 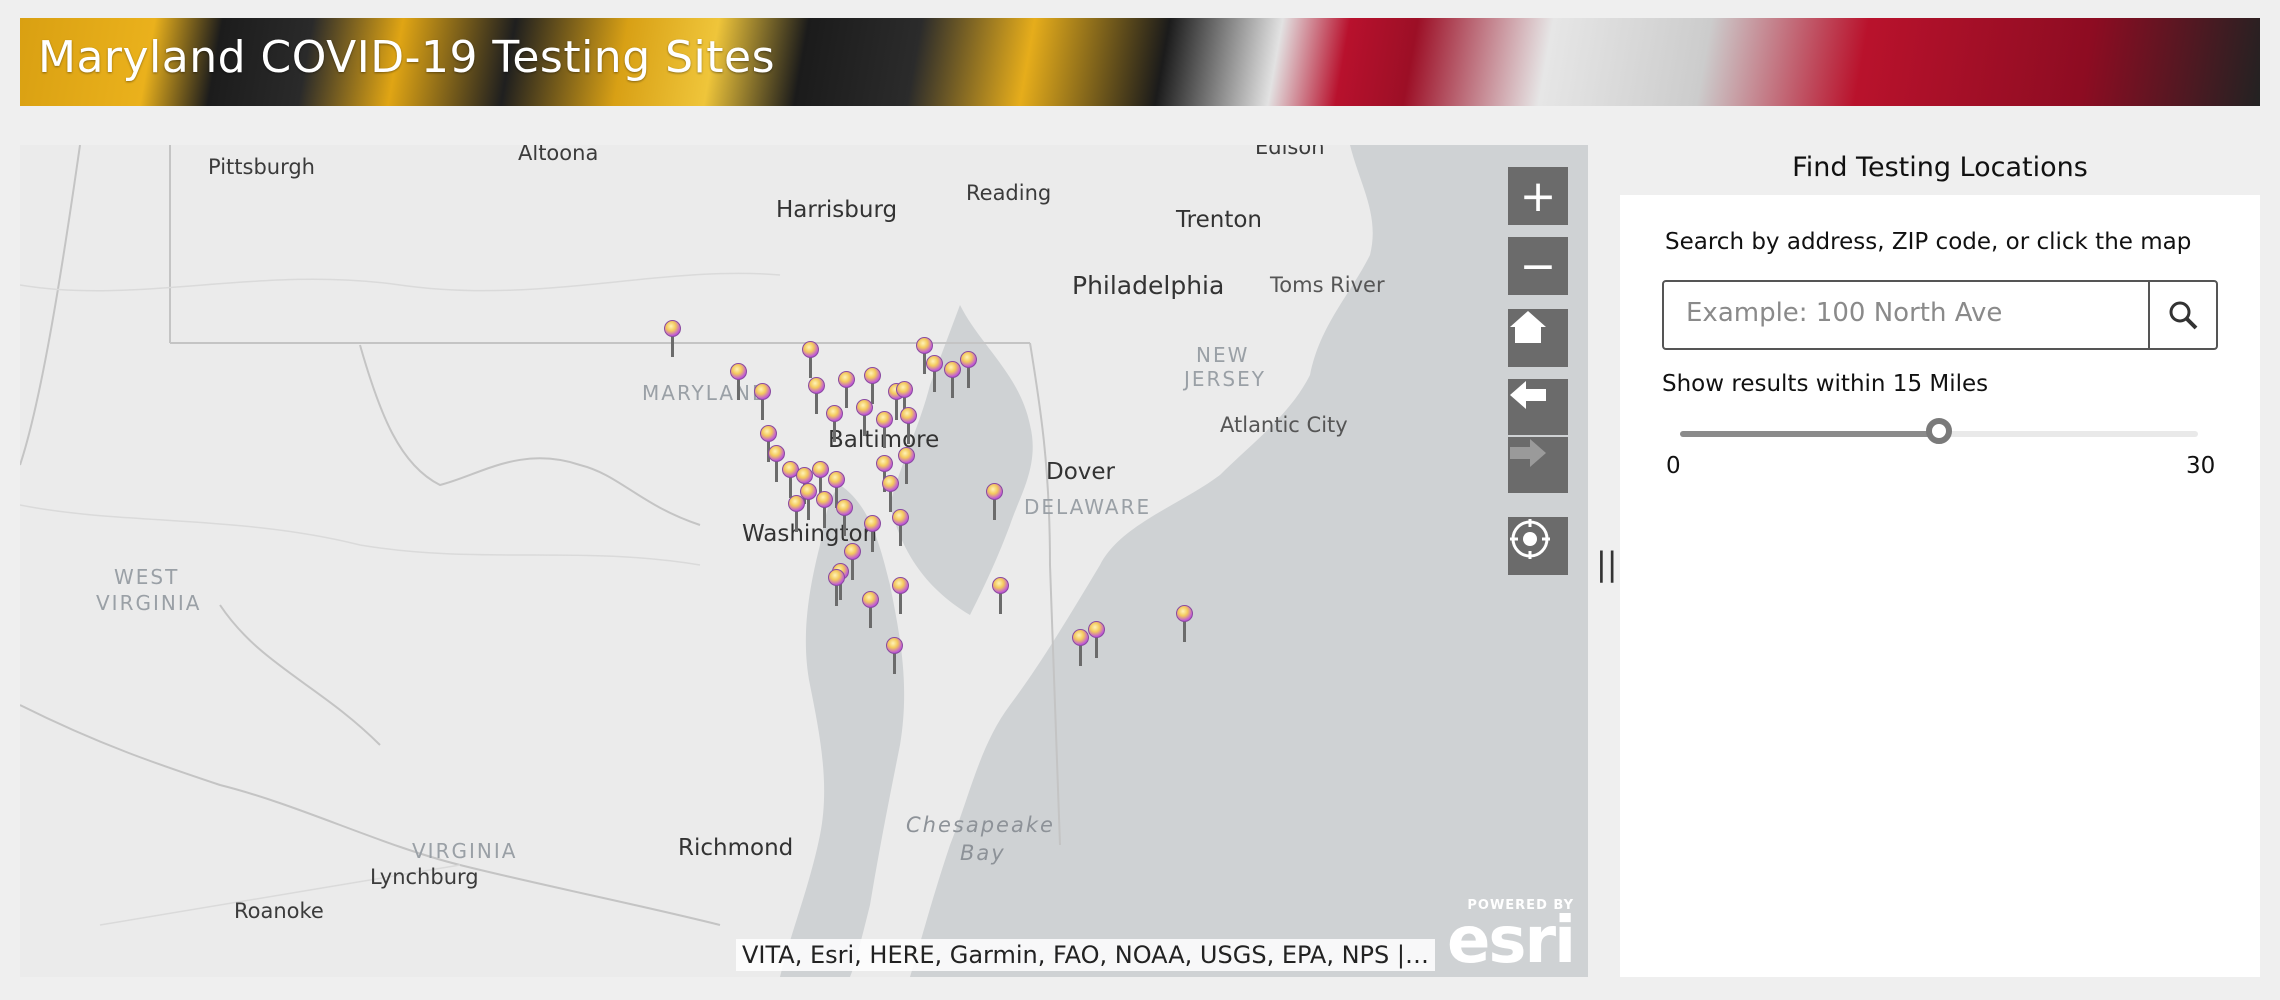 What do you see at coordinates (980, 825) in the screenshot?
I see `label-chesapeake-line1: Chesapeake` at bounding box center [980, 825].